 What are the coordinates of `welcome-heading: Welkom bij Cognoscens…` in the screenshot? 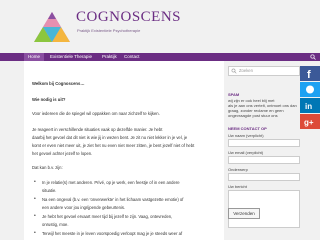 It's located at (58, 83).